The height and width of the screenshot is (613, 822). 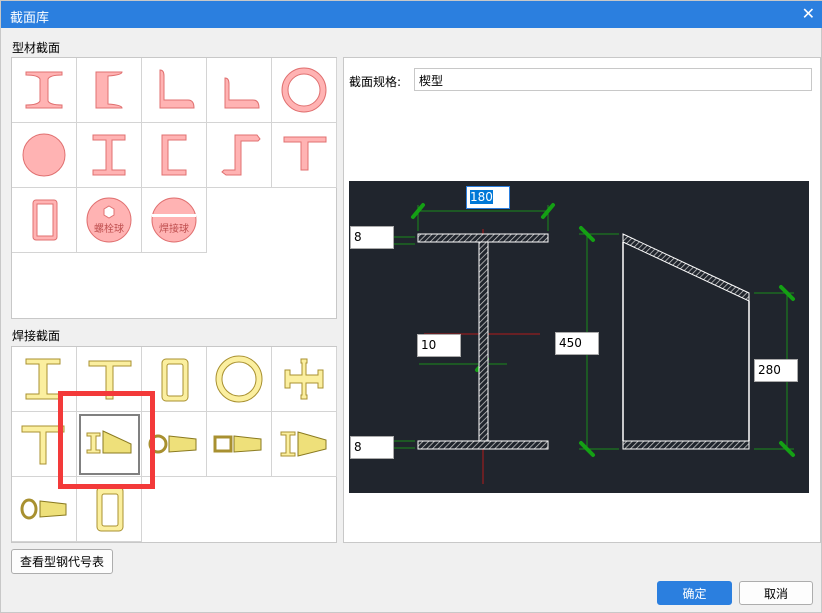 I want to click on section-item-profile-12: 焊接球, so click(x=174, y=220).